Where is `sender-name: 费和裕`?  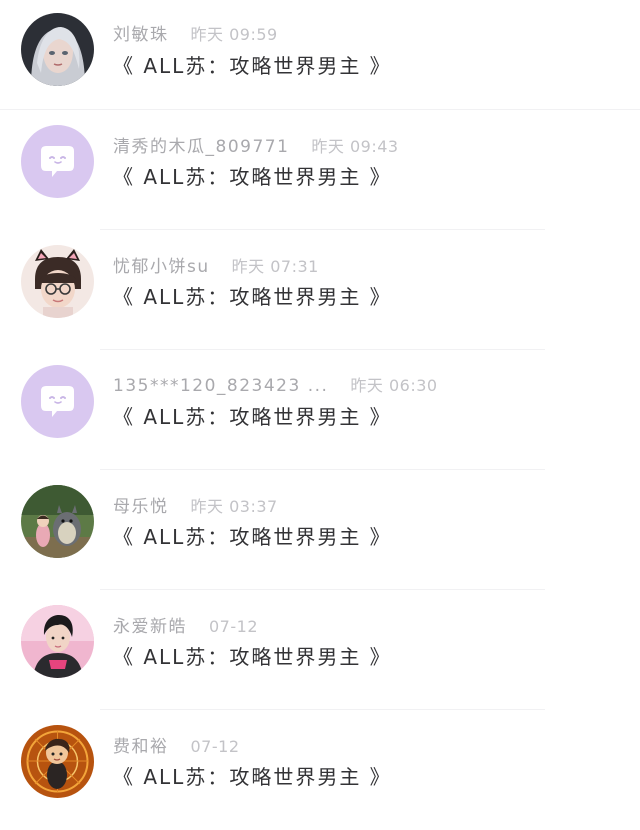
sender-name: 费和裕 is located at coordinates (141, 747).